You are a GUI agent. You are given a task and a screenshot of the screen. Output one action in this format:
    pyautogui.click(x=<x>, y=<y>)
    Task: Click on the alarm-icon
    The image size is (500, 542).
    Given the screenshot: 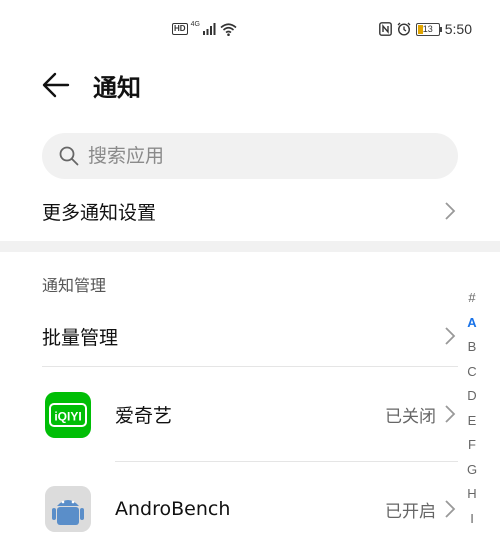 What is the action you would take?
    pyautogui.click(x=404, y=29)
    